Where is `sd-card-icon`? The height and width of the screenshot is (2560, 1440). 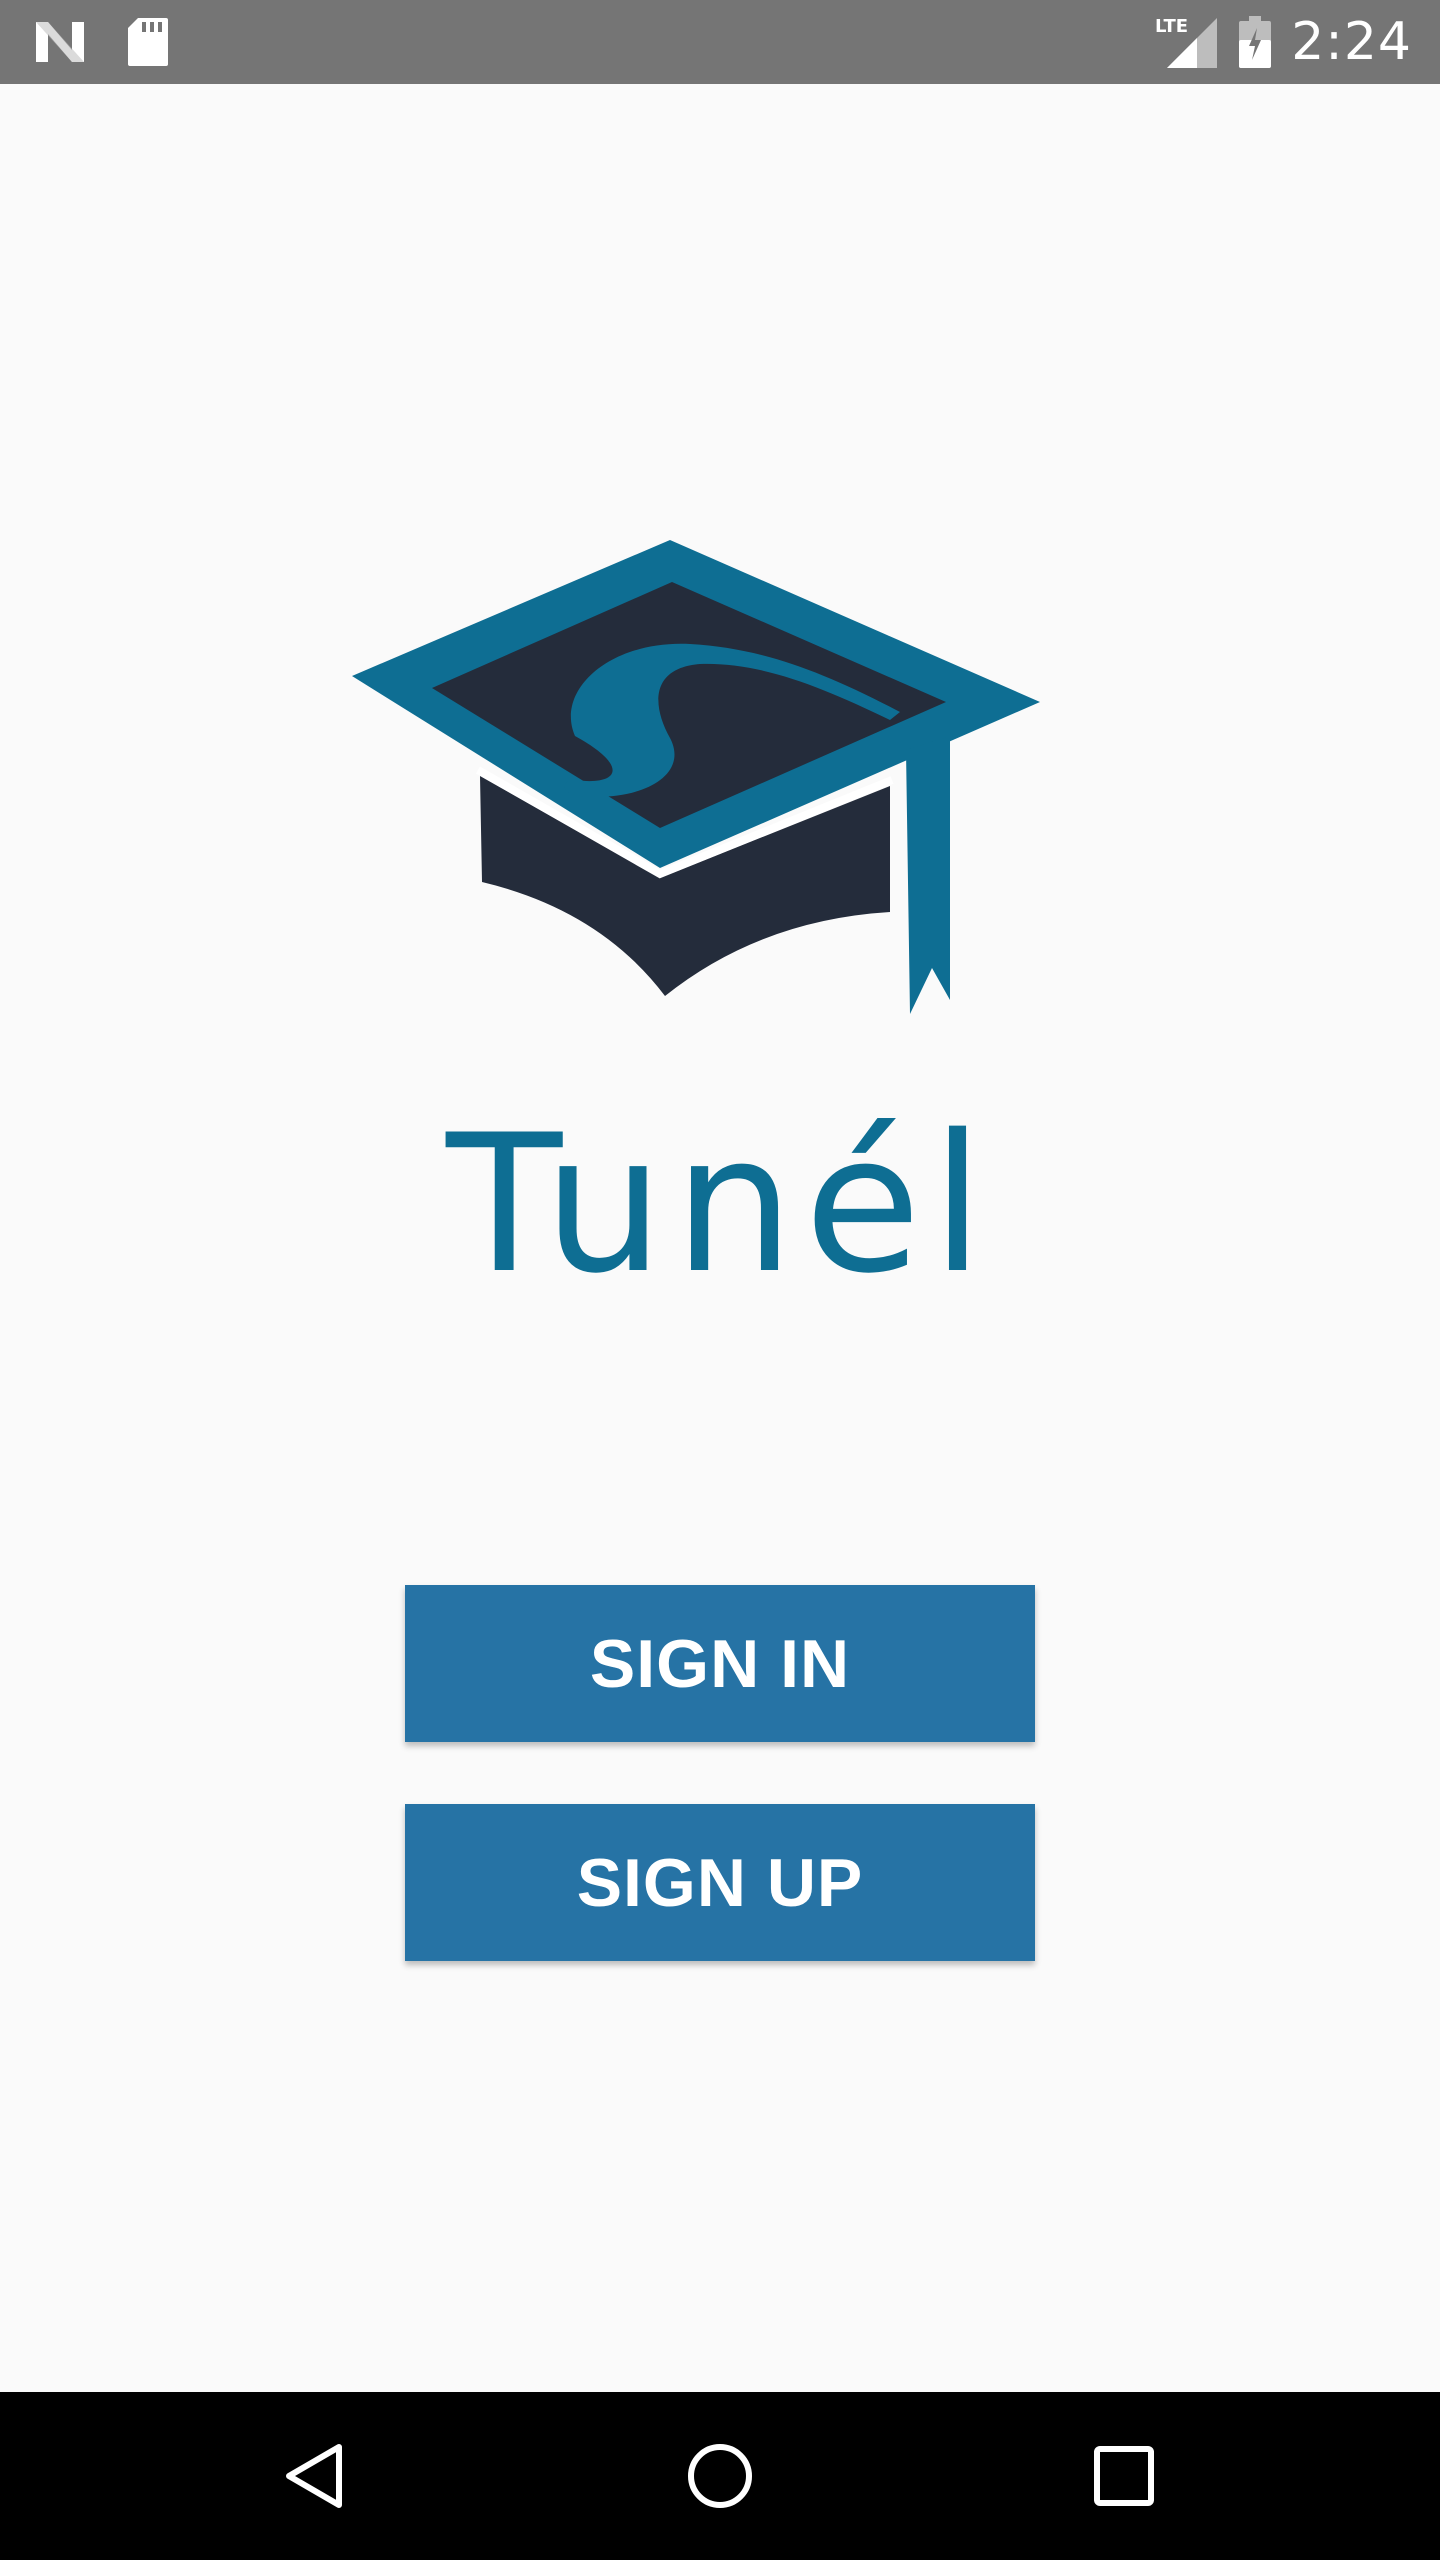
sd-card-icon is located at coordinates (148, 42).